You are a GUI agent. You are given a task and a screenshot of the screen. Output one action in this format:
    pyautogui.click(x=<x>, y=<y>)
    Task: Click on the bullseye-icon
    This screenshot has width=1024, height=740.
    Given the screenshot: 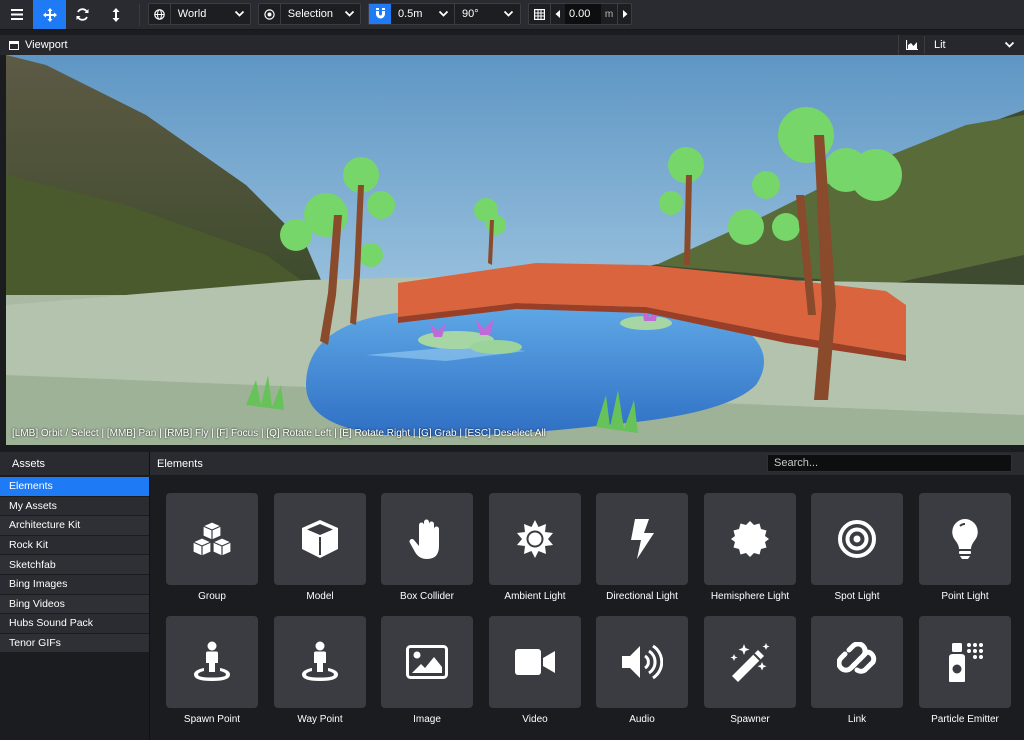 What is the action you would take?
    pyautogui.click(x=857, y=539)
    